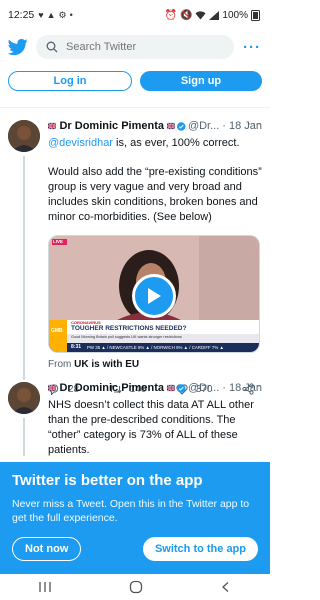 The height and width of the screenshot is (600, 320). Describe the element at coordinates (45, 587) in the screenshot. I see `recent-apps-icon` at that location.